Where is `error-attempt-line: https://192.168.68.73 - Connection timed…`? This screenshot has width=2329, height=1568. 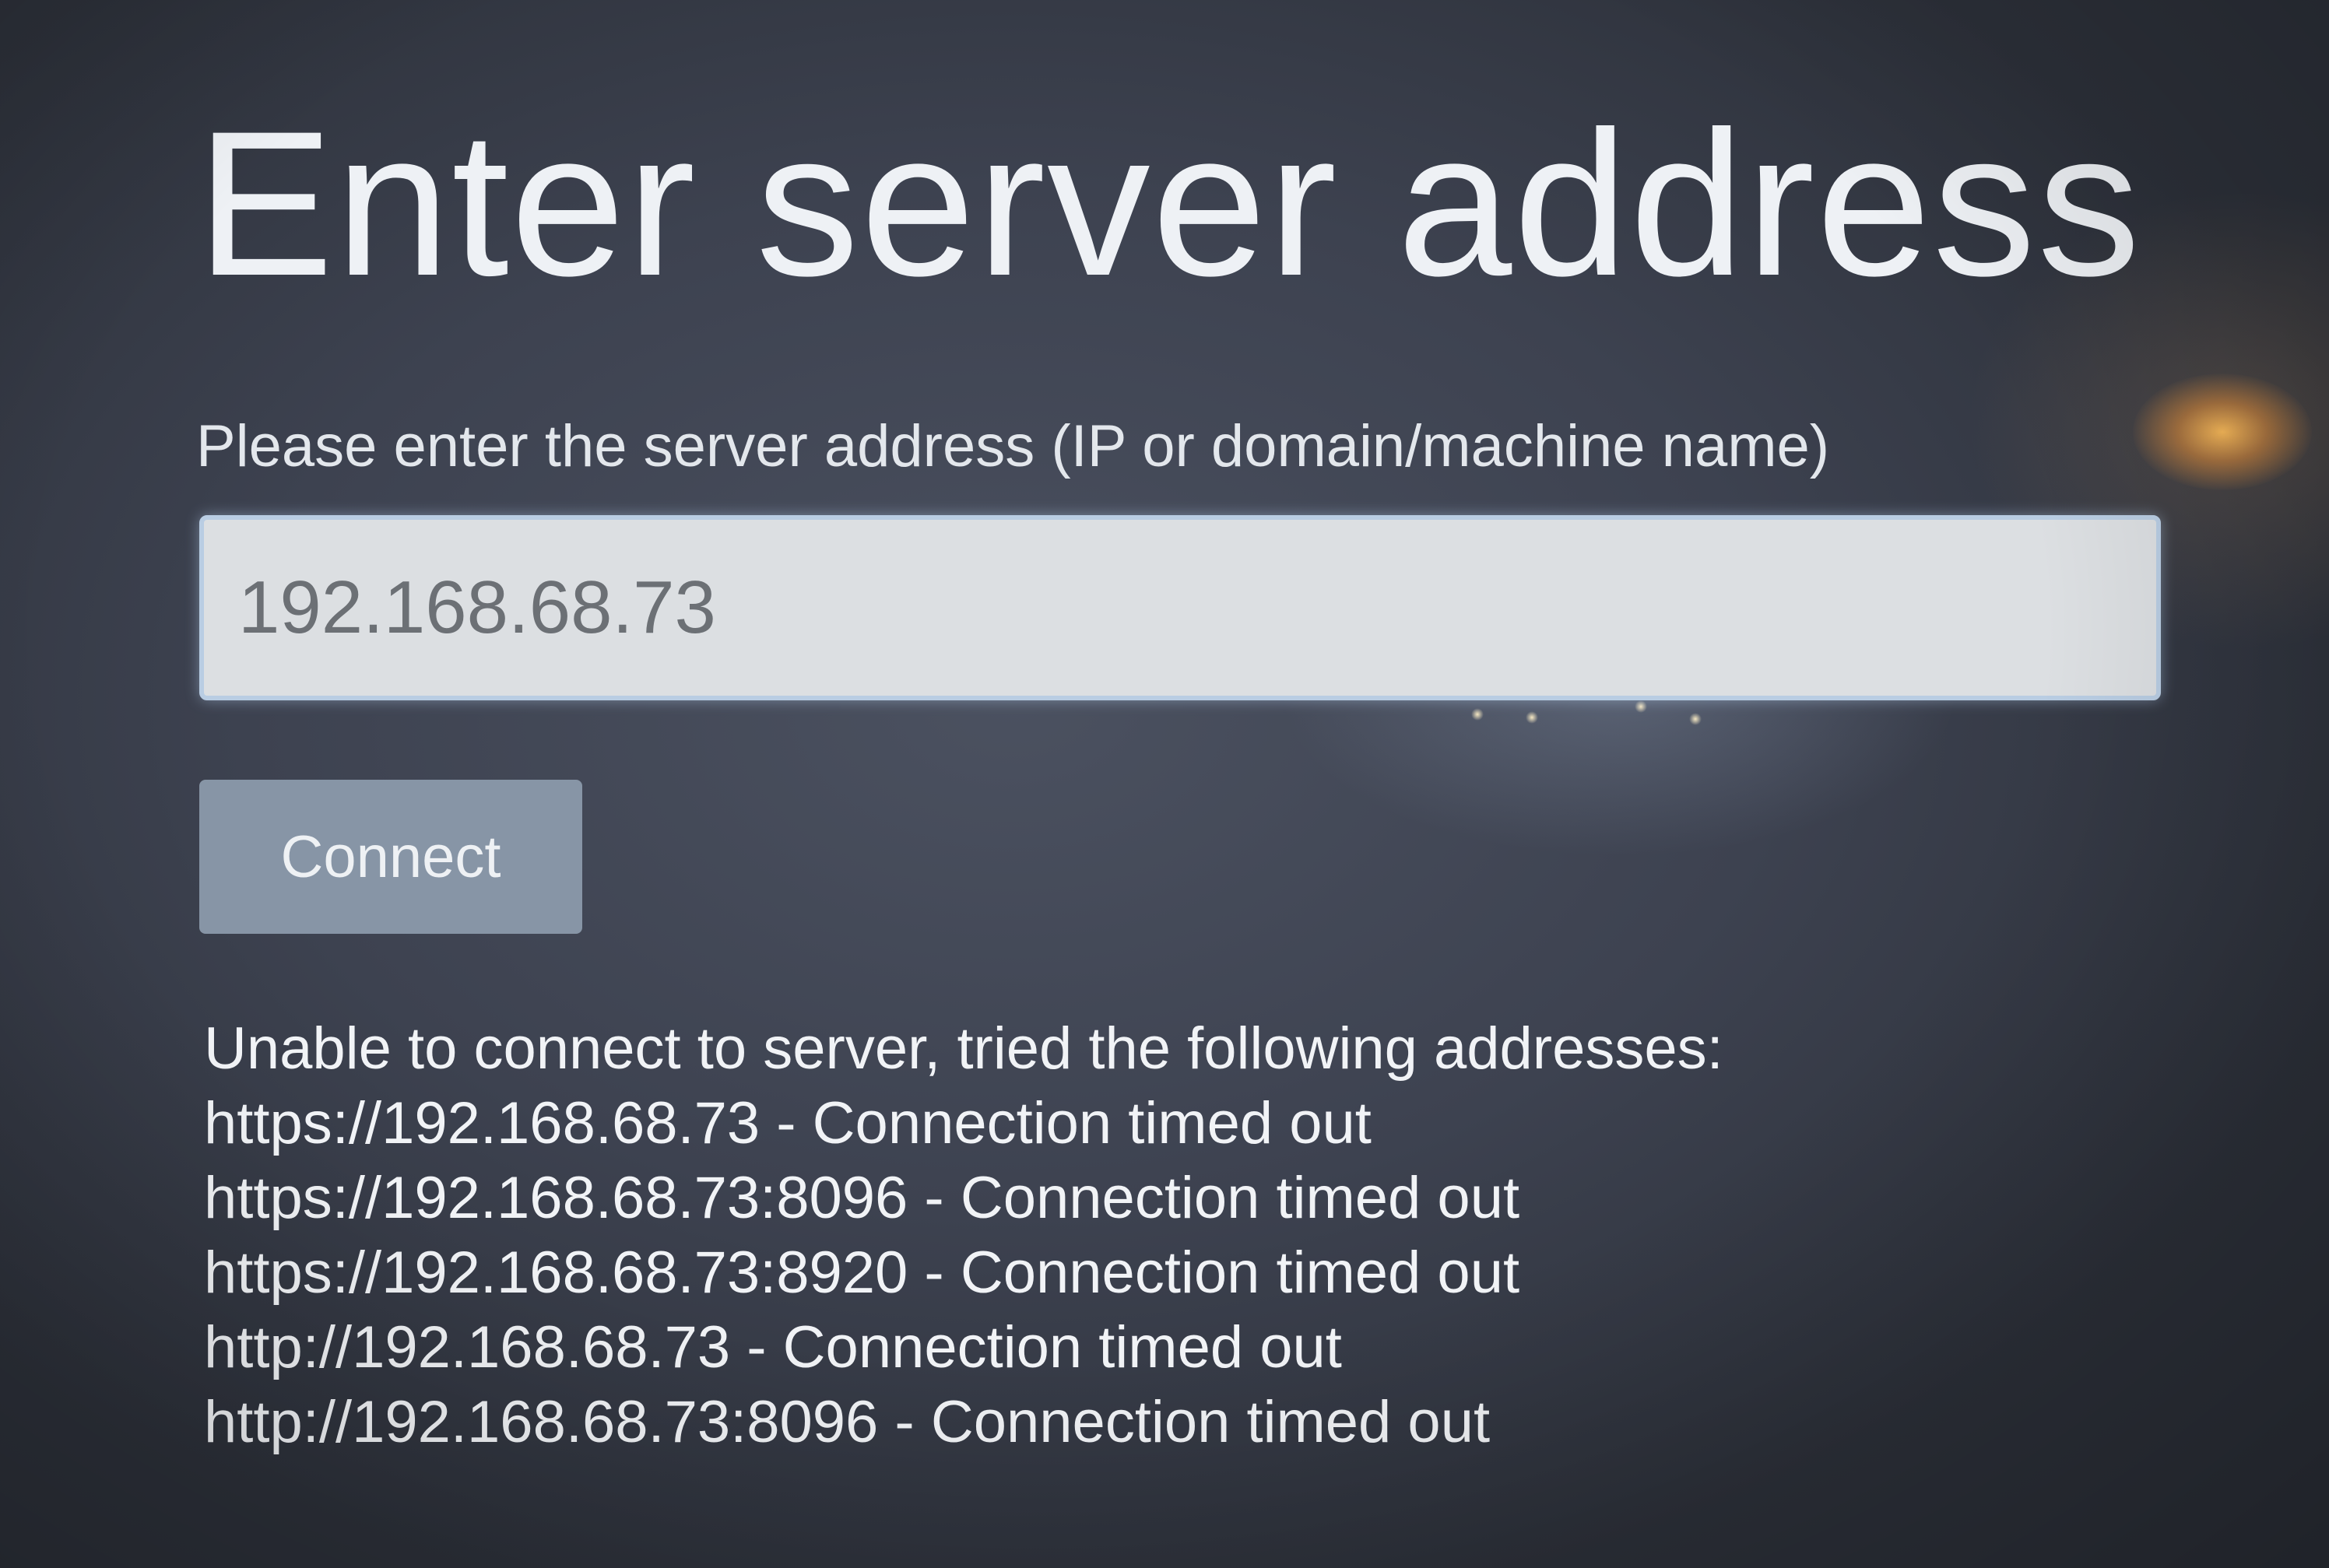
error-attempt-line: https://192.168.68.73 - Connection timed… is located at coordinates (788, 1123).